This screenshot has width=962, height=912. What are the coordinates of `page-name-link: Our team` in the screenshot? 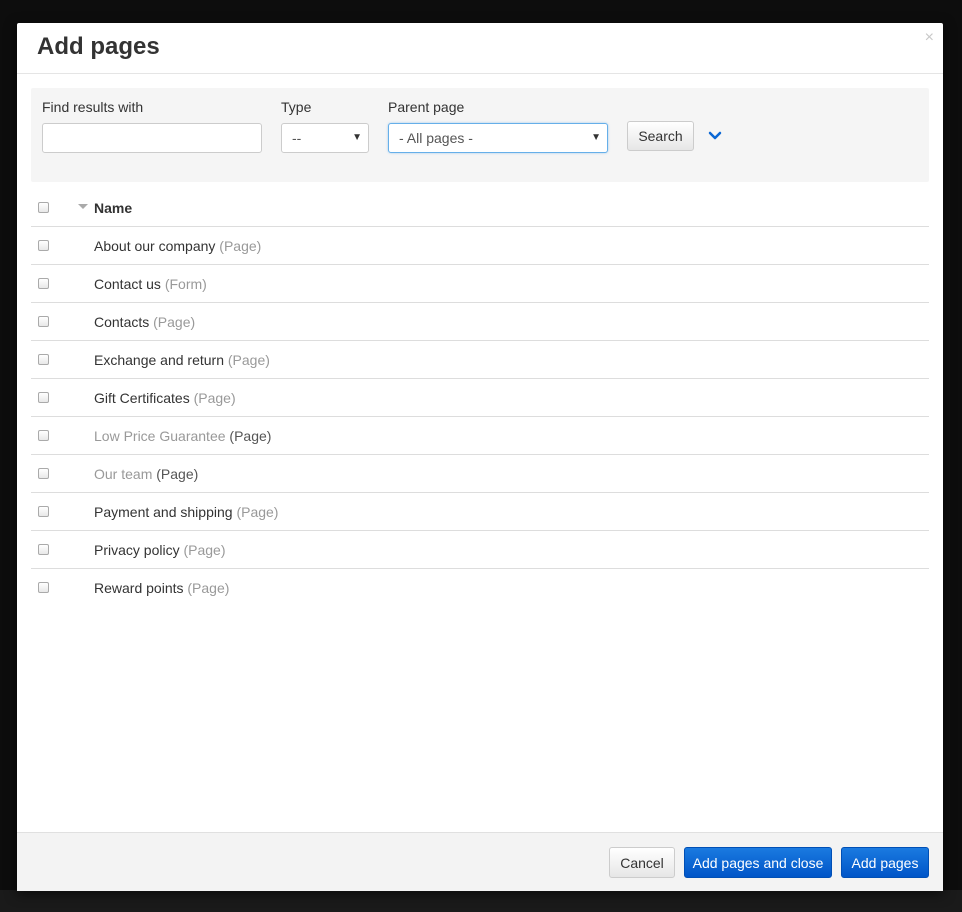 It's located at (123, 474).